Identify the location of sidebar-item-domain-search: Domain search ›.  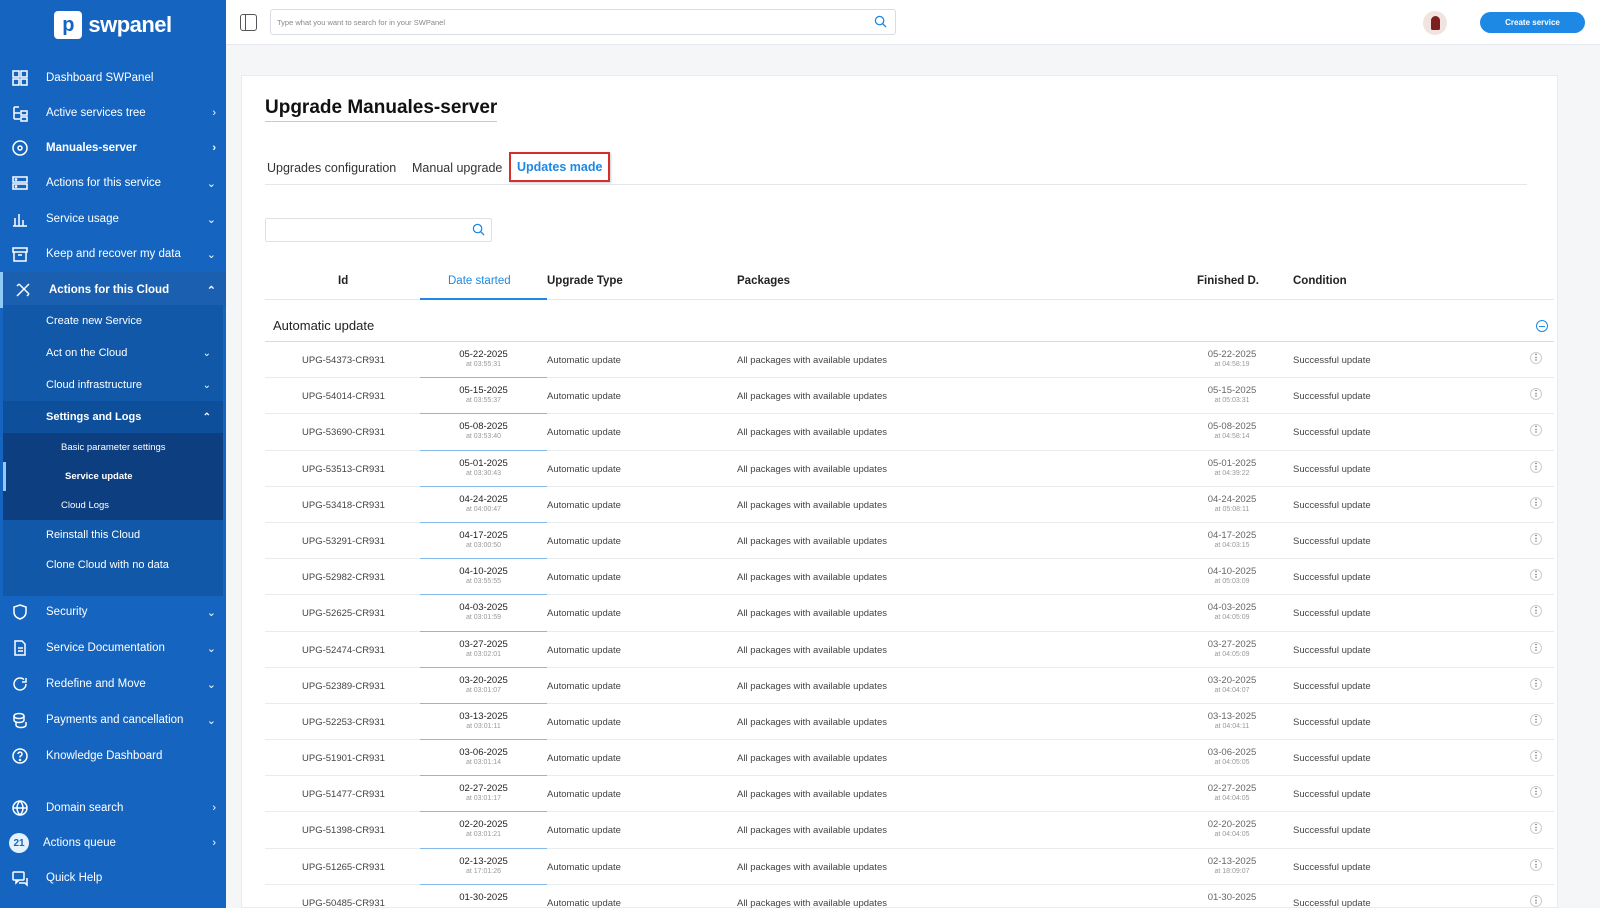
(113, 808).